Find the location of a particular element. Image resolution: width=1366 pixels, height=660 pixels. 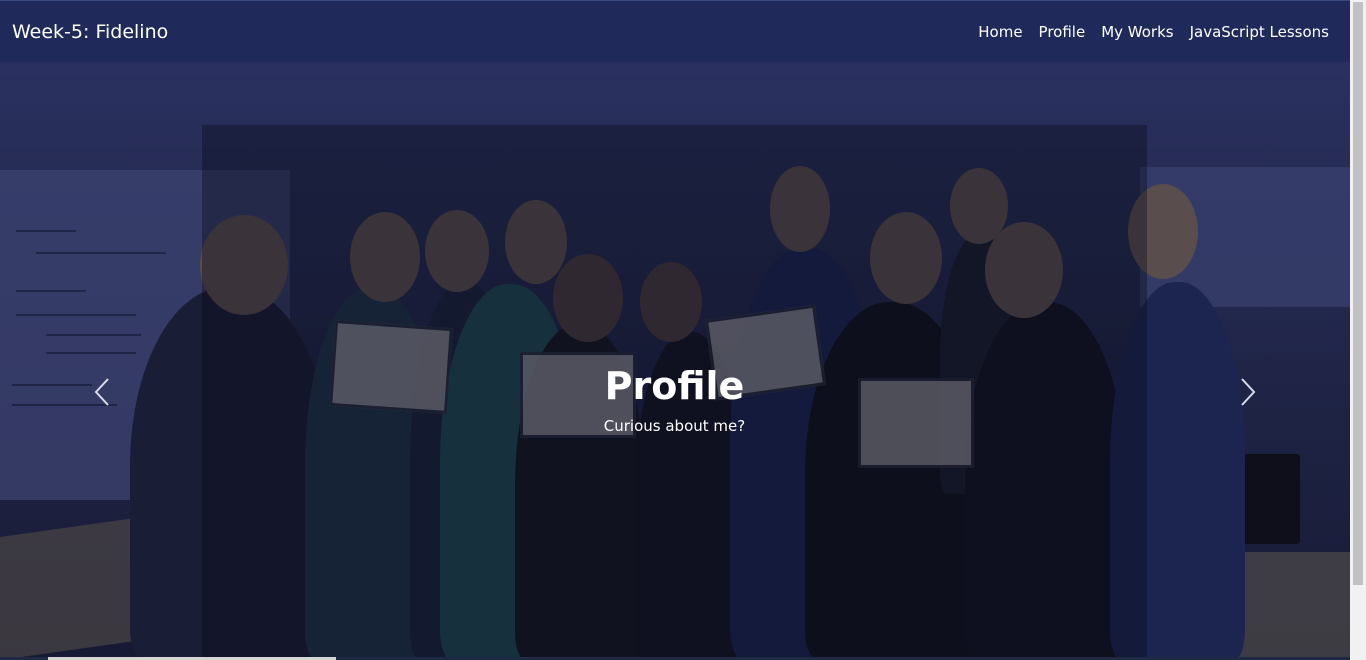

nav-link-my-works: My Works is located at coordinates (1137, 32).